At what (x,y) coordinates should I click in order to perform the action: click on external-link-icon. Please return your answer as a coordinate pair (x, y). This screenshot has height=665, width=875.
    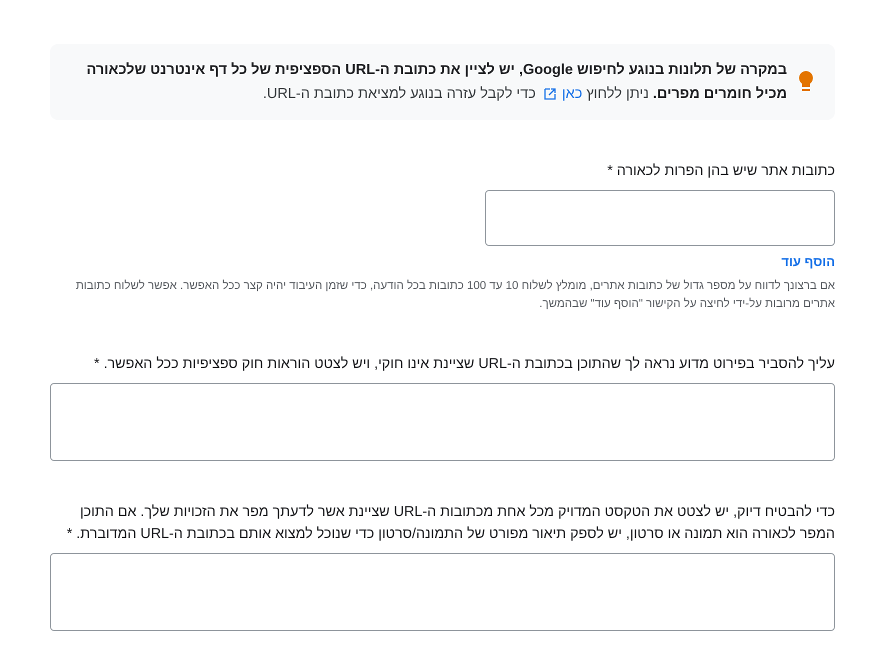
    Looking at the image, I should click on (550, 94).